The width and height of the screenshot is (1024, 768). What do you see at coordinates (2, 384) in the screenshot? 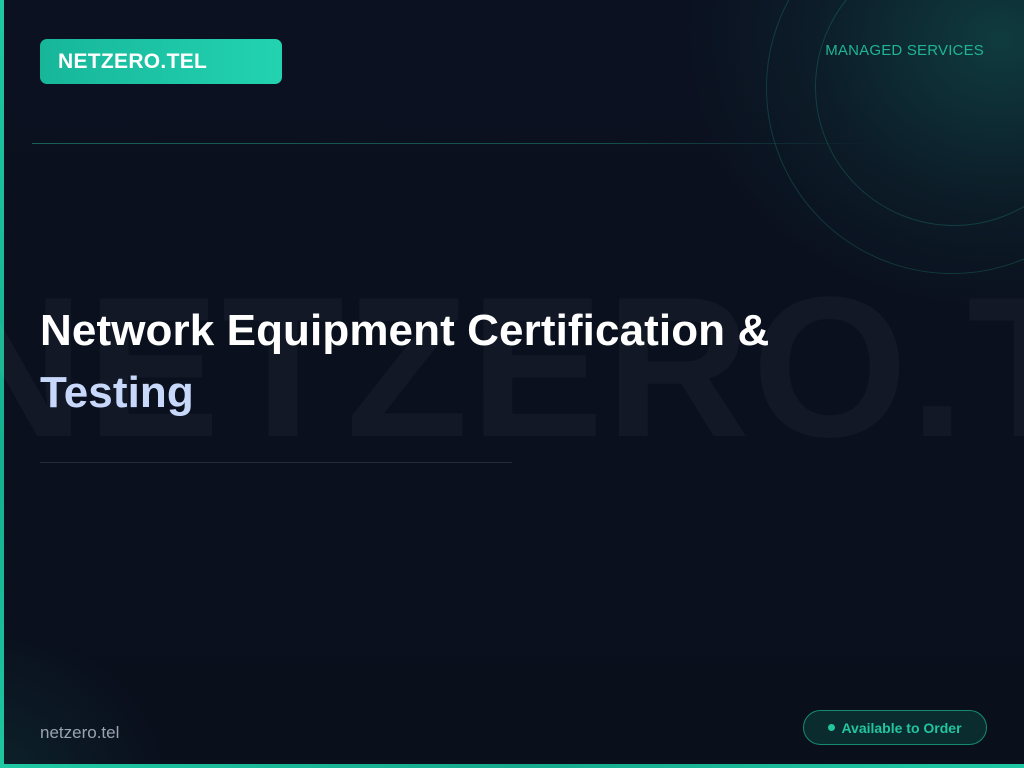
I see `left-accent-bar` at bounding box center [2, 384].